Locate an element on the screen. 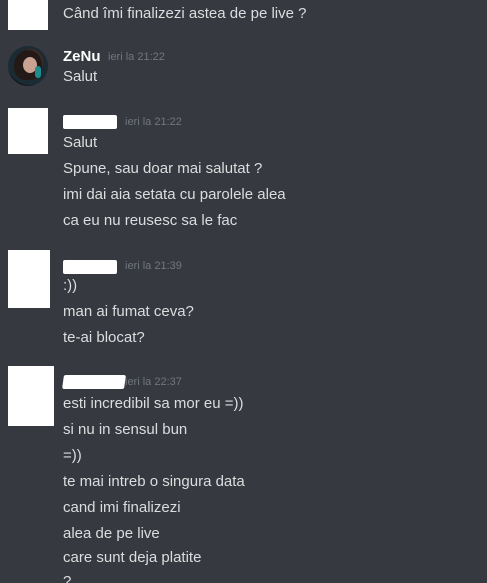 This screenshot has width=487, height=583. message-text: te-ai blocat? is located at coordinates (104, 337).